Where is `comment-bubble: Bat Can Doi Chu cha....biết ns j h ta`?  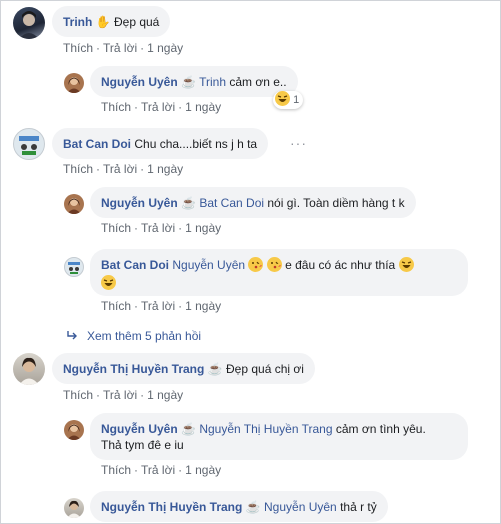
comment-bubble: Bat Can Doi Chu cha....biết ns j h ta is located at coordinates (160, 143).